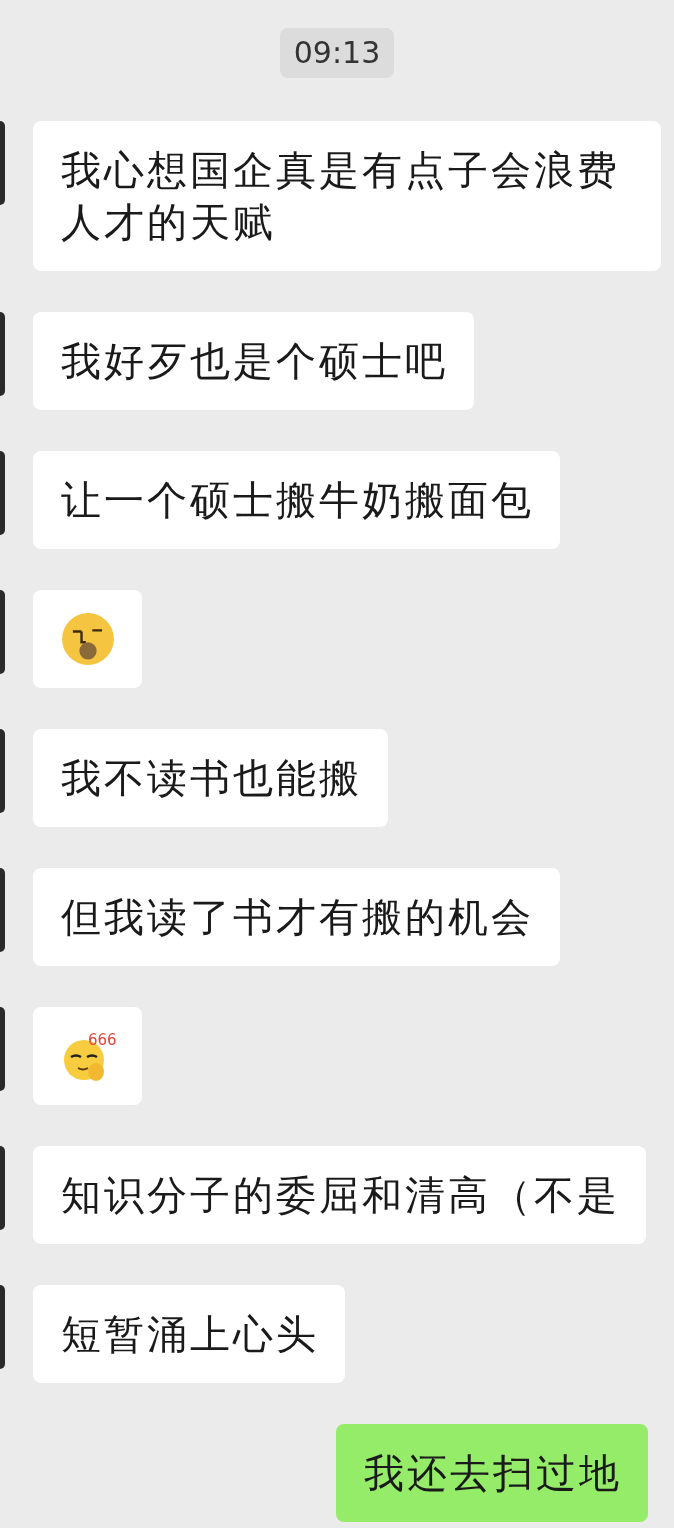 This screenshot has height=1528, width=674. What do you see at coordinates (296, 500) in the screenshot?
I see `message-bubble: 让一个硕士搬牛奶搬面包` at bounding box center [296, 500].